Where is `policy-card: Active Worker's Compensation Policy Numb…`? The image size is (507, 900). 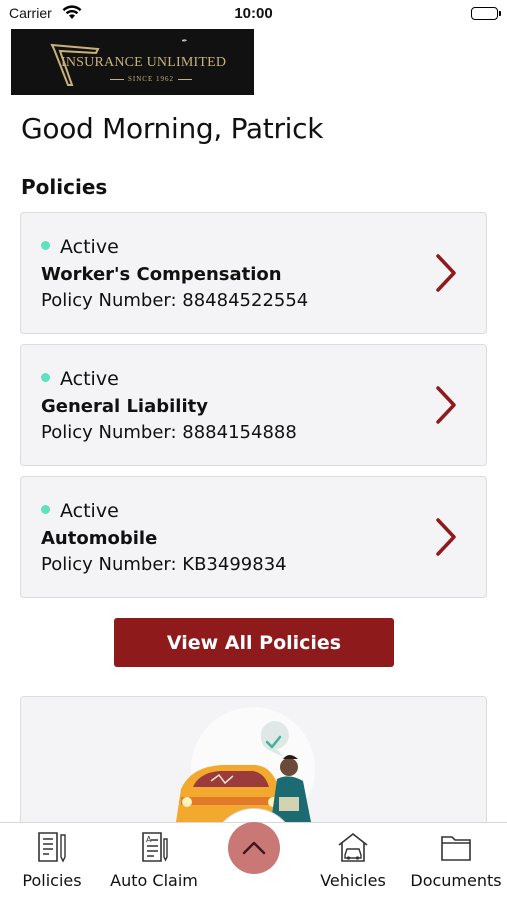 policy-card: Active Worker's Compensation Policy Numb… is located at coordinates (253, 273).